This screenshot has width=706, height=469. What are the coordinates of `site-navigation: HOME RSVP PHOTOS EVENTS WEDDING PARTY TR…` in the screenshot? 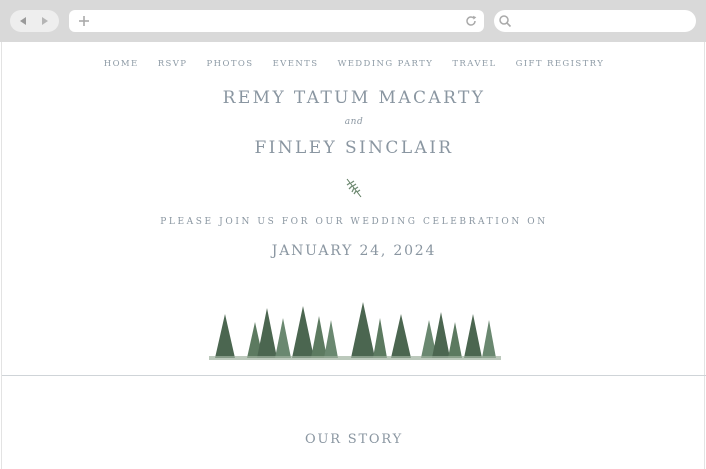 It's located at (354, 60).